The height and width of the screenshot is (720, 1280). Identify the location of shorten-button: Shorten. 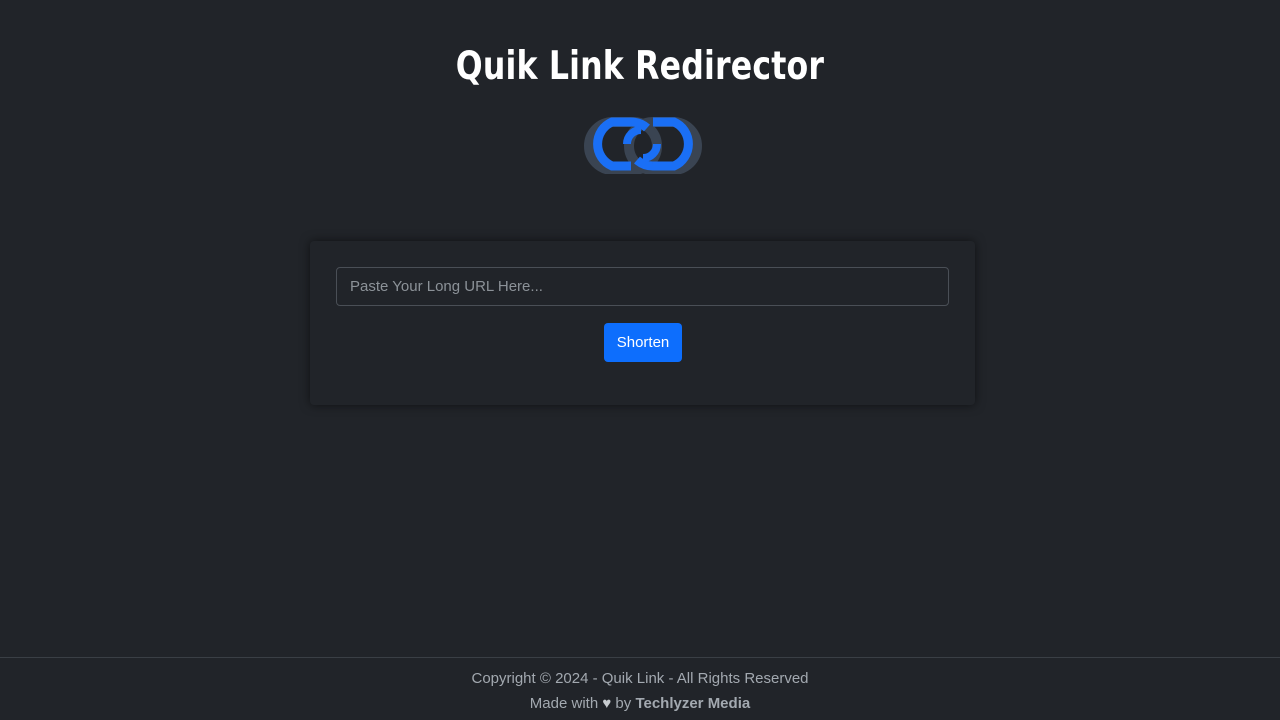
(643, 342).